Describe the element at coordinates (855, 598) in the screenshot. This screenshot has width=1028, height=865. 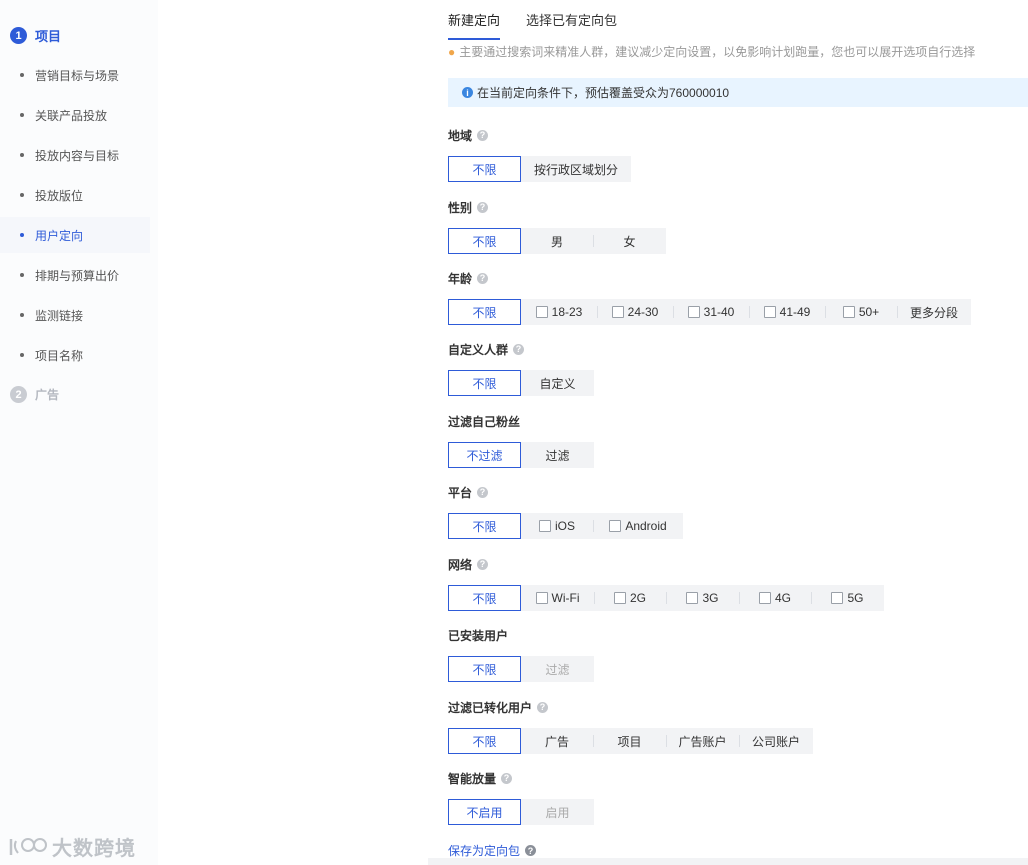
I see `option-label: 5G` at that location.